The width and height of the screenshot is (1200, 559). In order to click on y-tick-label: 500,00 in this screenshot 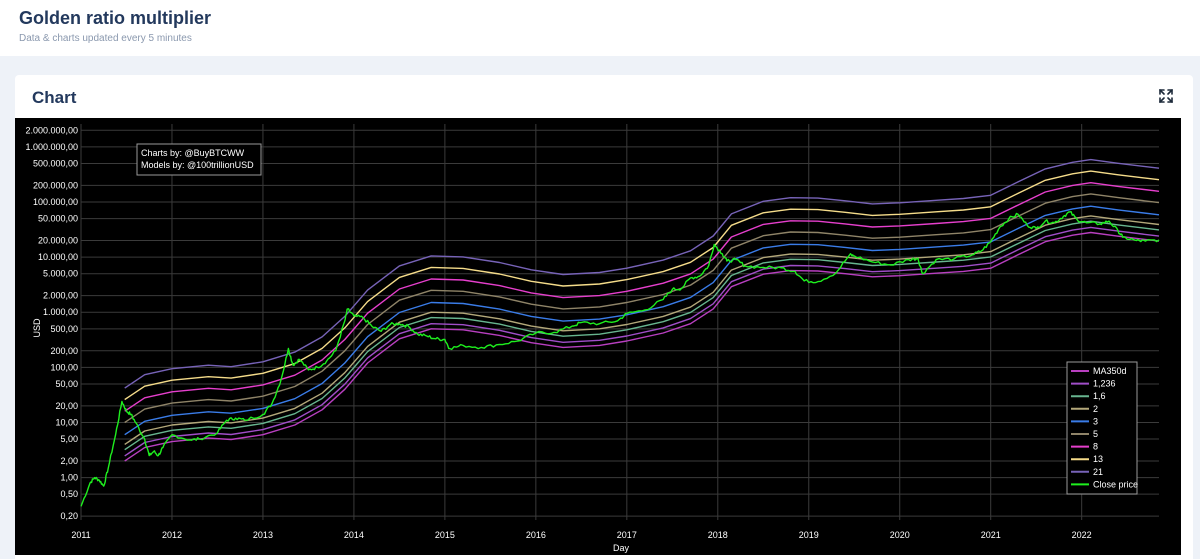, I will do `click(64, 329)`.